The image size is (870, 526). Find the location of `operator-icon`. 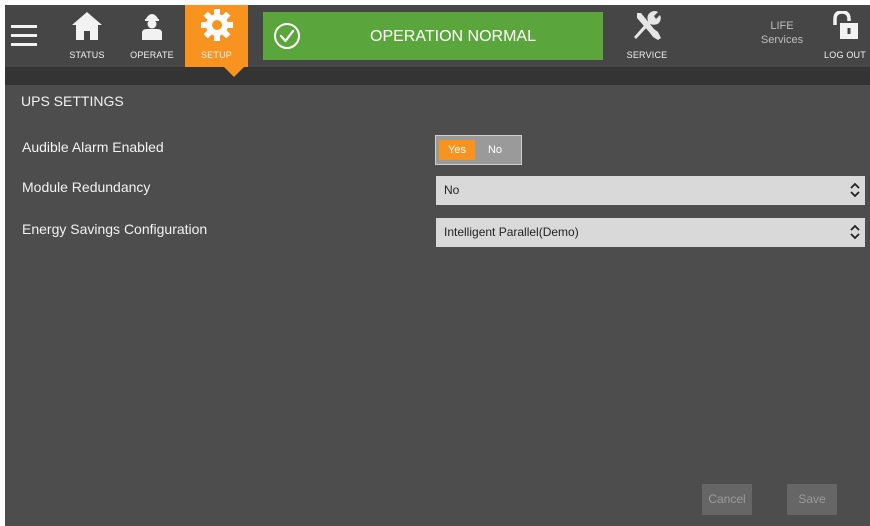

operator-icon is located at coordinates (152, 27).